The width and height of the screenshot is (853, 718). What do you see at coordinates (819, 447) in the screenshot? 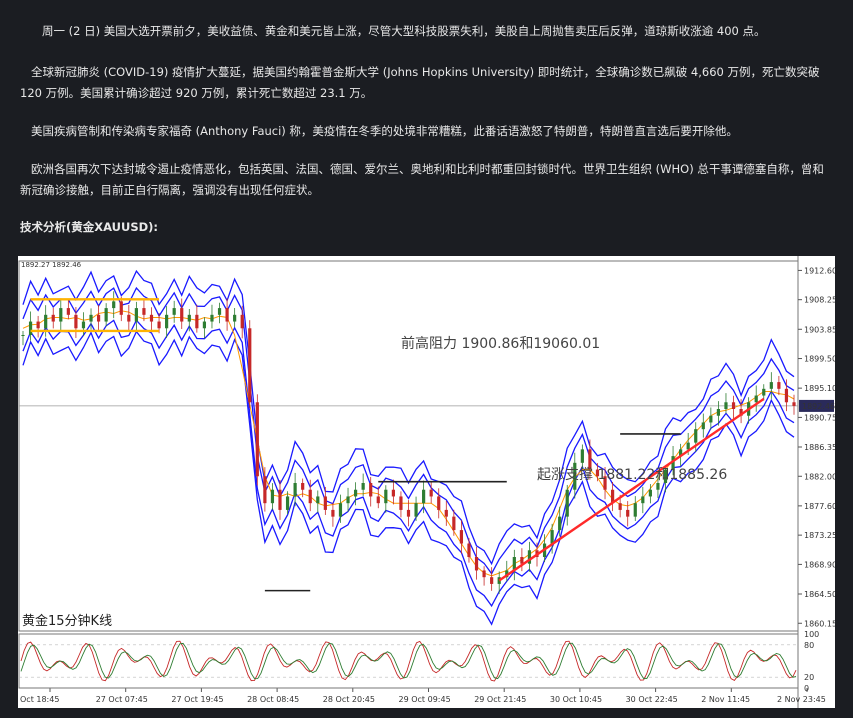
I see `y-tick-label: 1886.35` at bounding box center [819, 447].